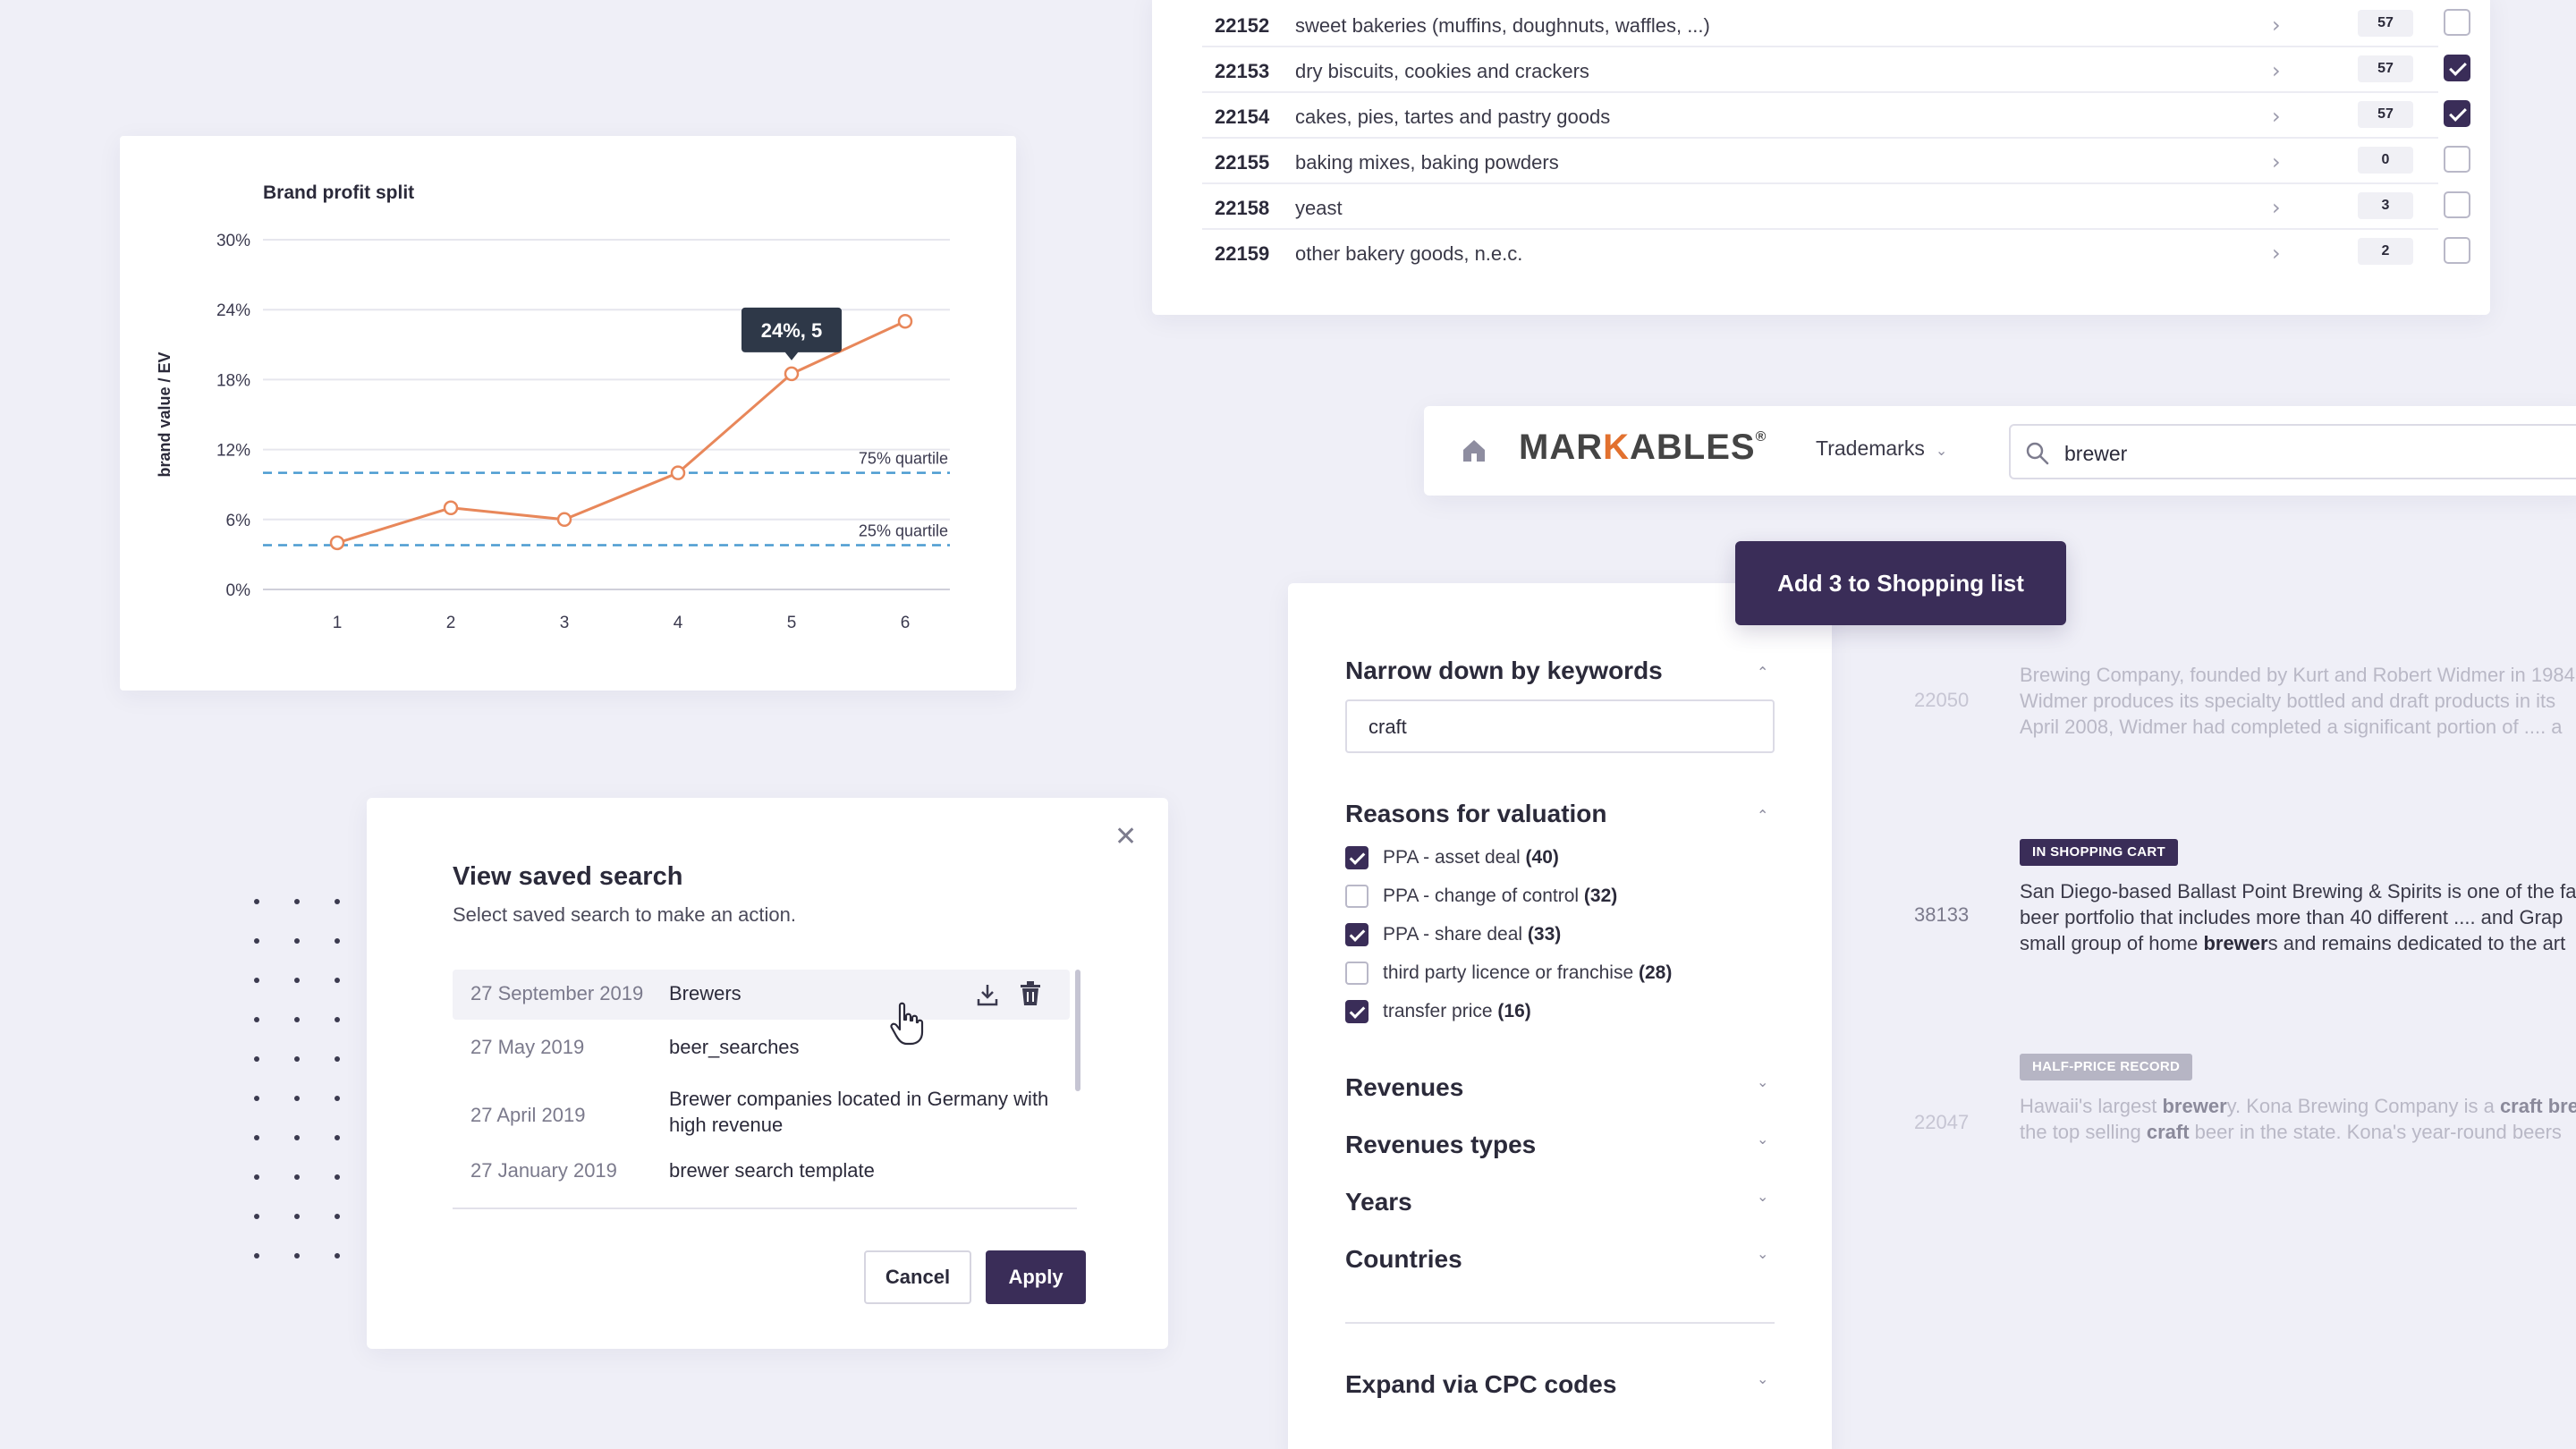 The image size is (2576, 1449). What do you see at coordinates (1404, 1087) in the screenshot?
I see `revenues-section-title: Revenues` at bounding box center [1404, 1087].